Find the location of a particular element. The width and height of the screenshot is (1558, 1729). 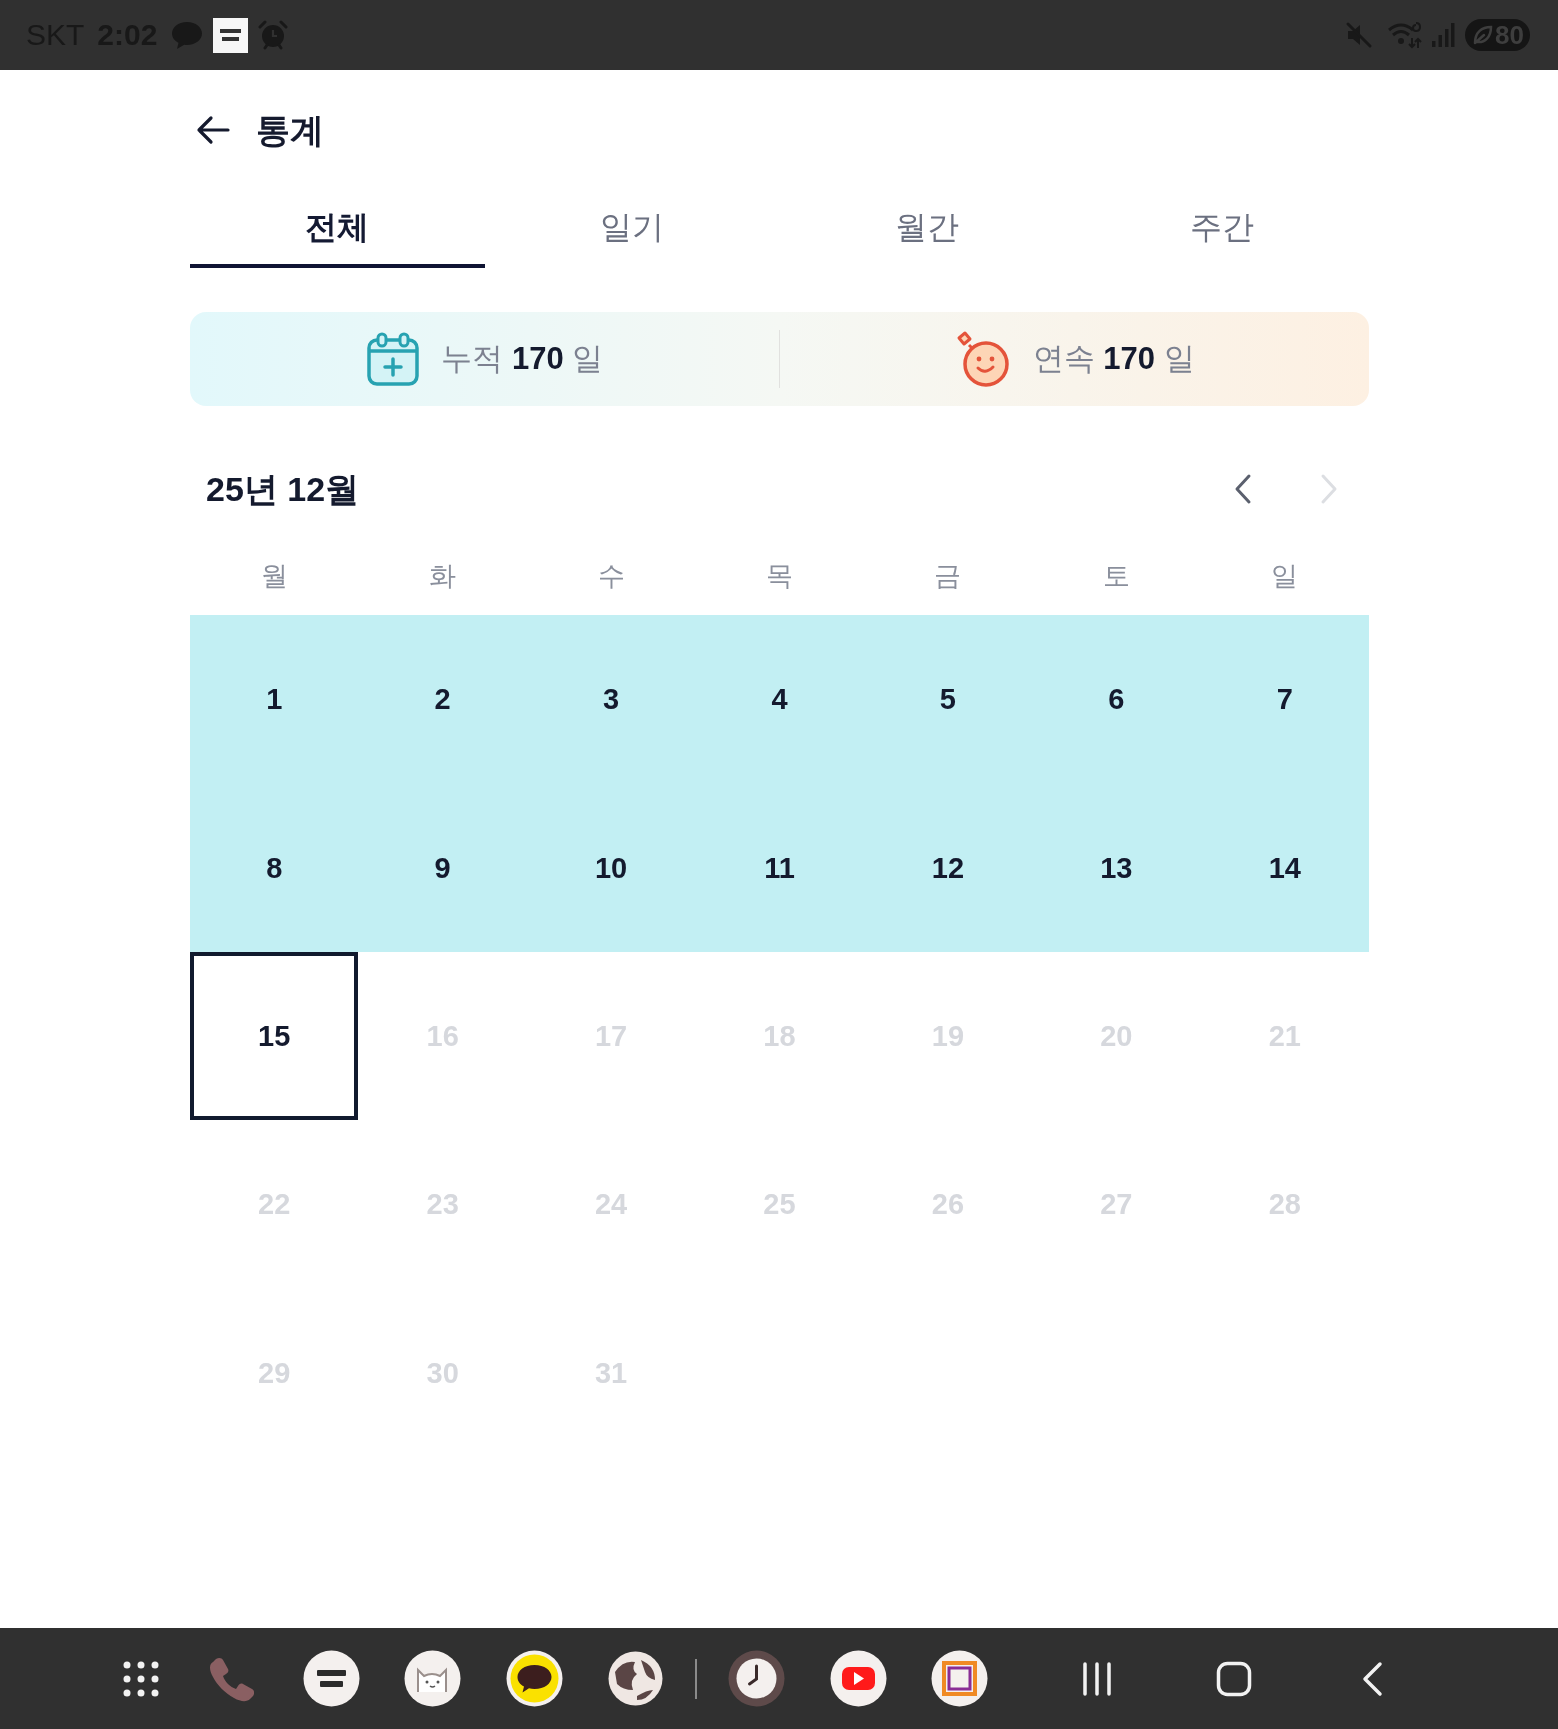

weekday-label: 일 is located at coordinates (1285, 576).